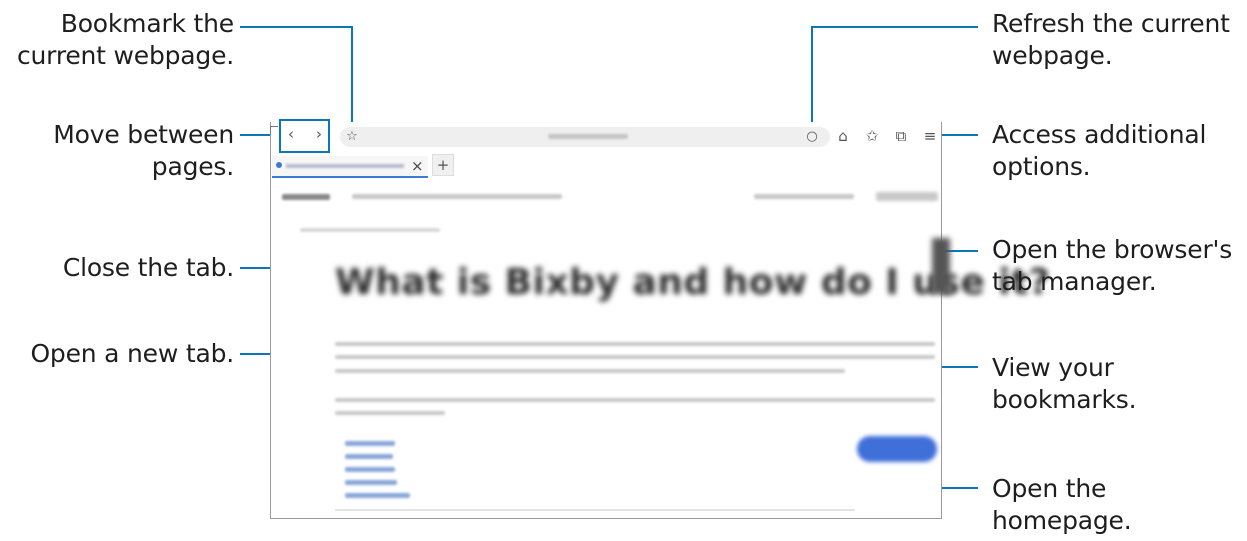 This screenshot has height=541, width=1247. I want to click on callout-text: Move between pages., so click(143, 150).